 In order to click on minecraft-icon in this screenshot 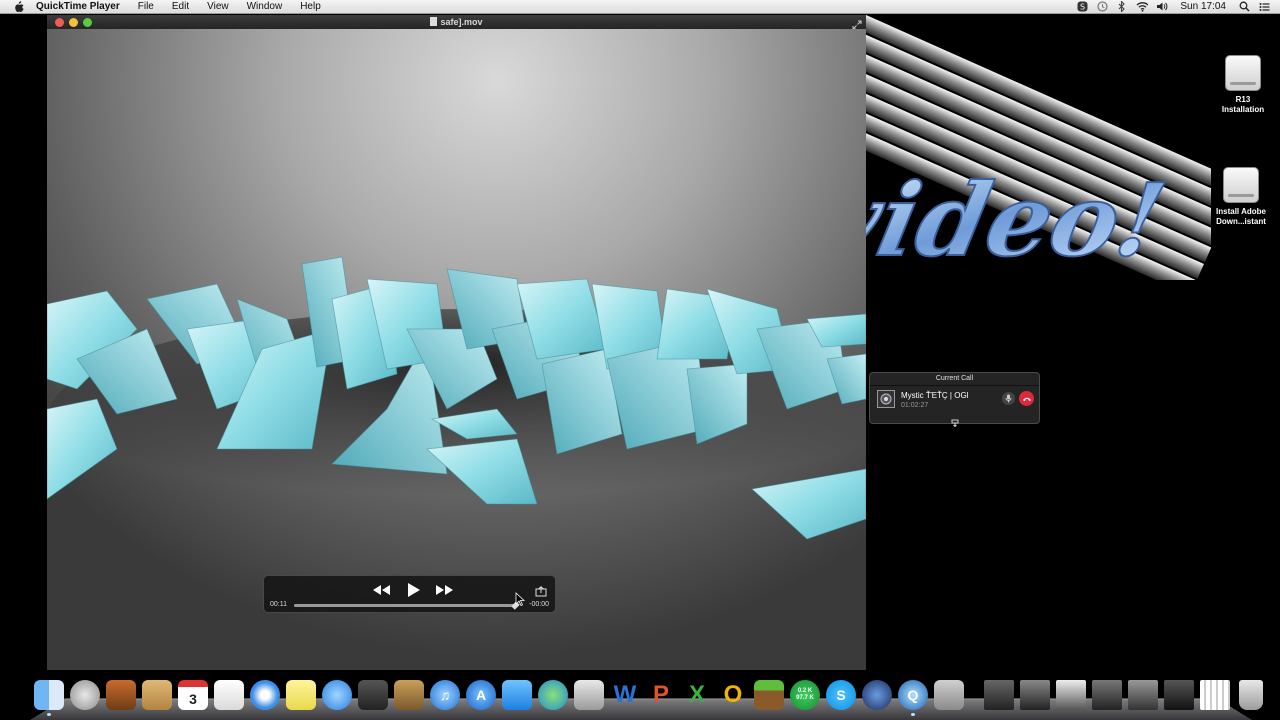, I will do `click(769, 695)`.